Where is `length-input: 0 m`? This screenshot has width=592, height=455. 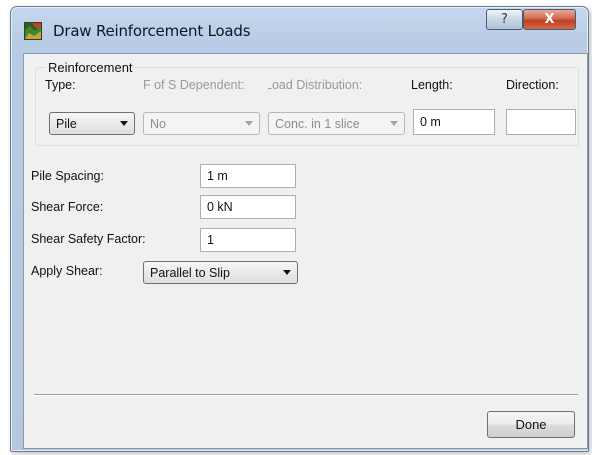
length-input: 0 m is located at coordinates (454, 122).